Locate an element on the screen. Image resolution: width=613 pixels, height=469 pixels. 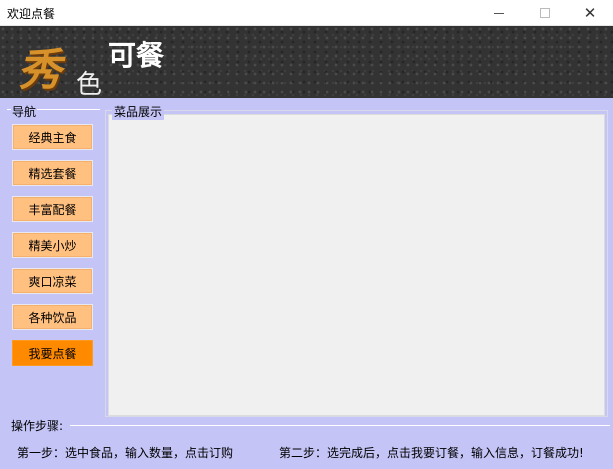
maximize-button is located at coordinates (545, 13).